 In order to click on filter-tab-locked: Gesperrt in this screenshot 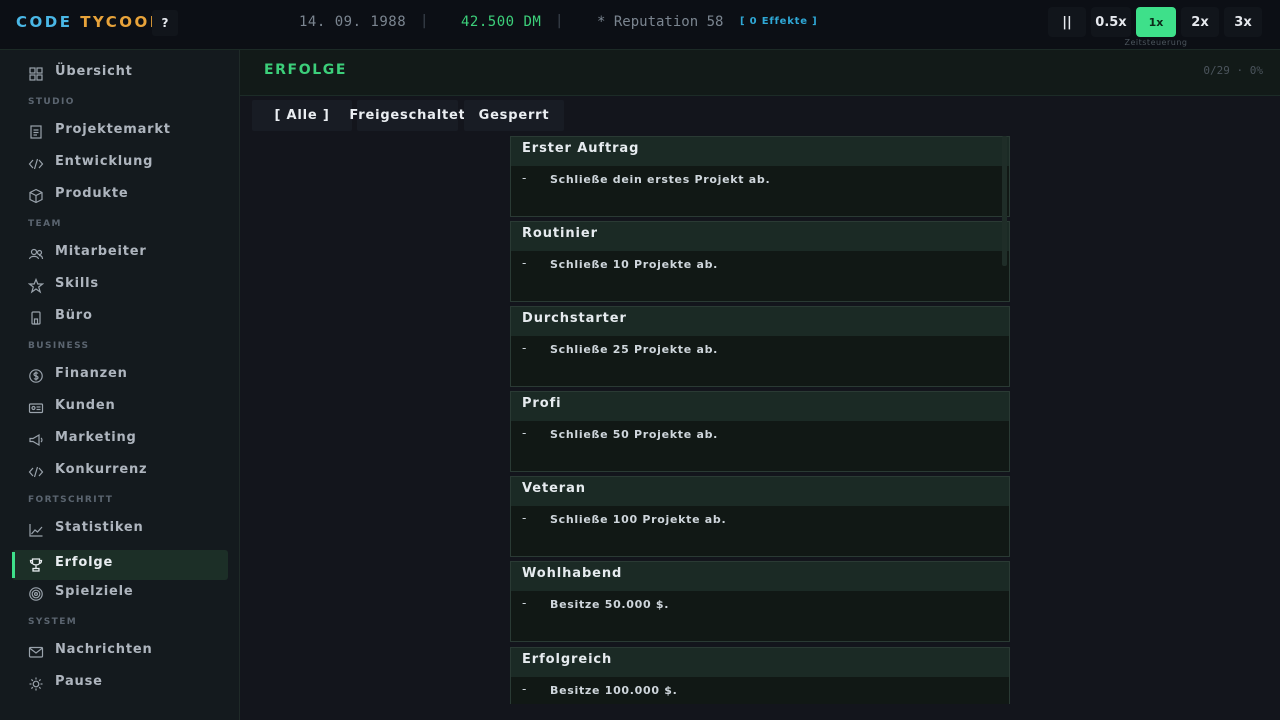, I will do `click(514, 115)`.